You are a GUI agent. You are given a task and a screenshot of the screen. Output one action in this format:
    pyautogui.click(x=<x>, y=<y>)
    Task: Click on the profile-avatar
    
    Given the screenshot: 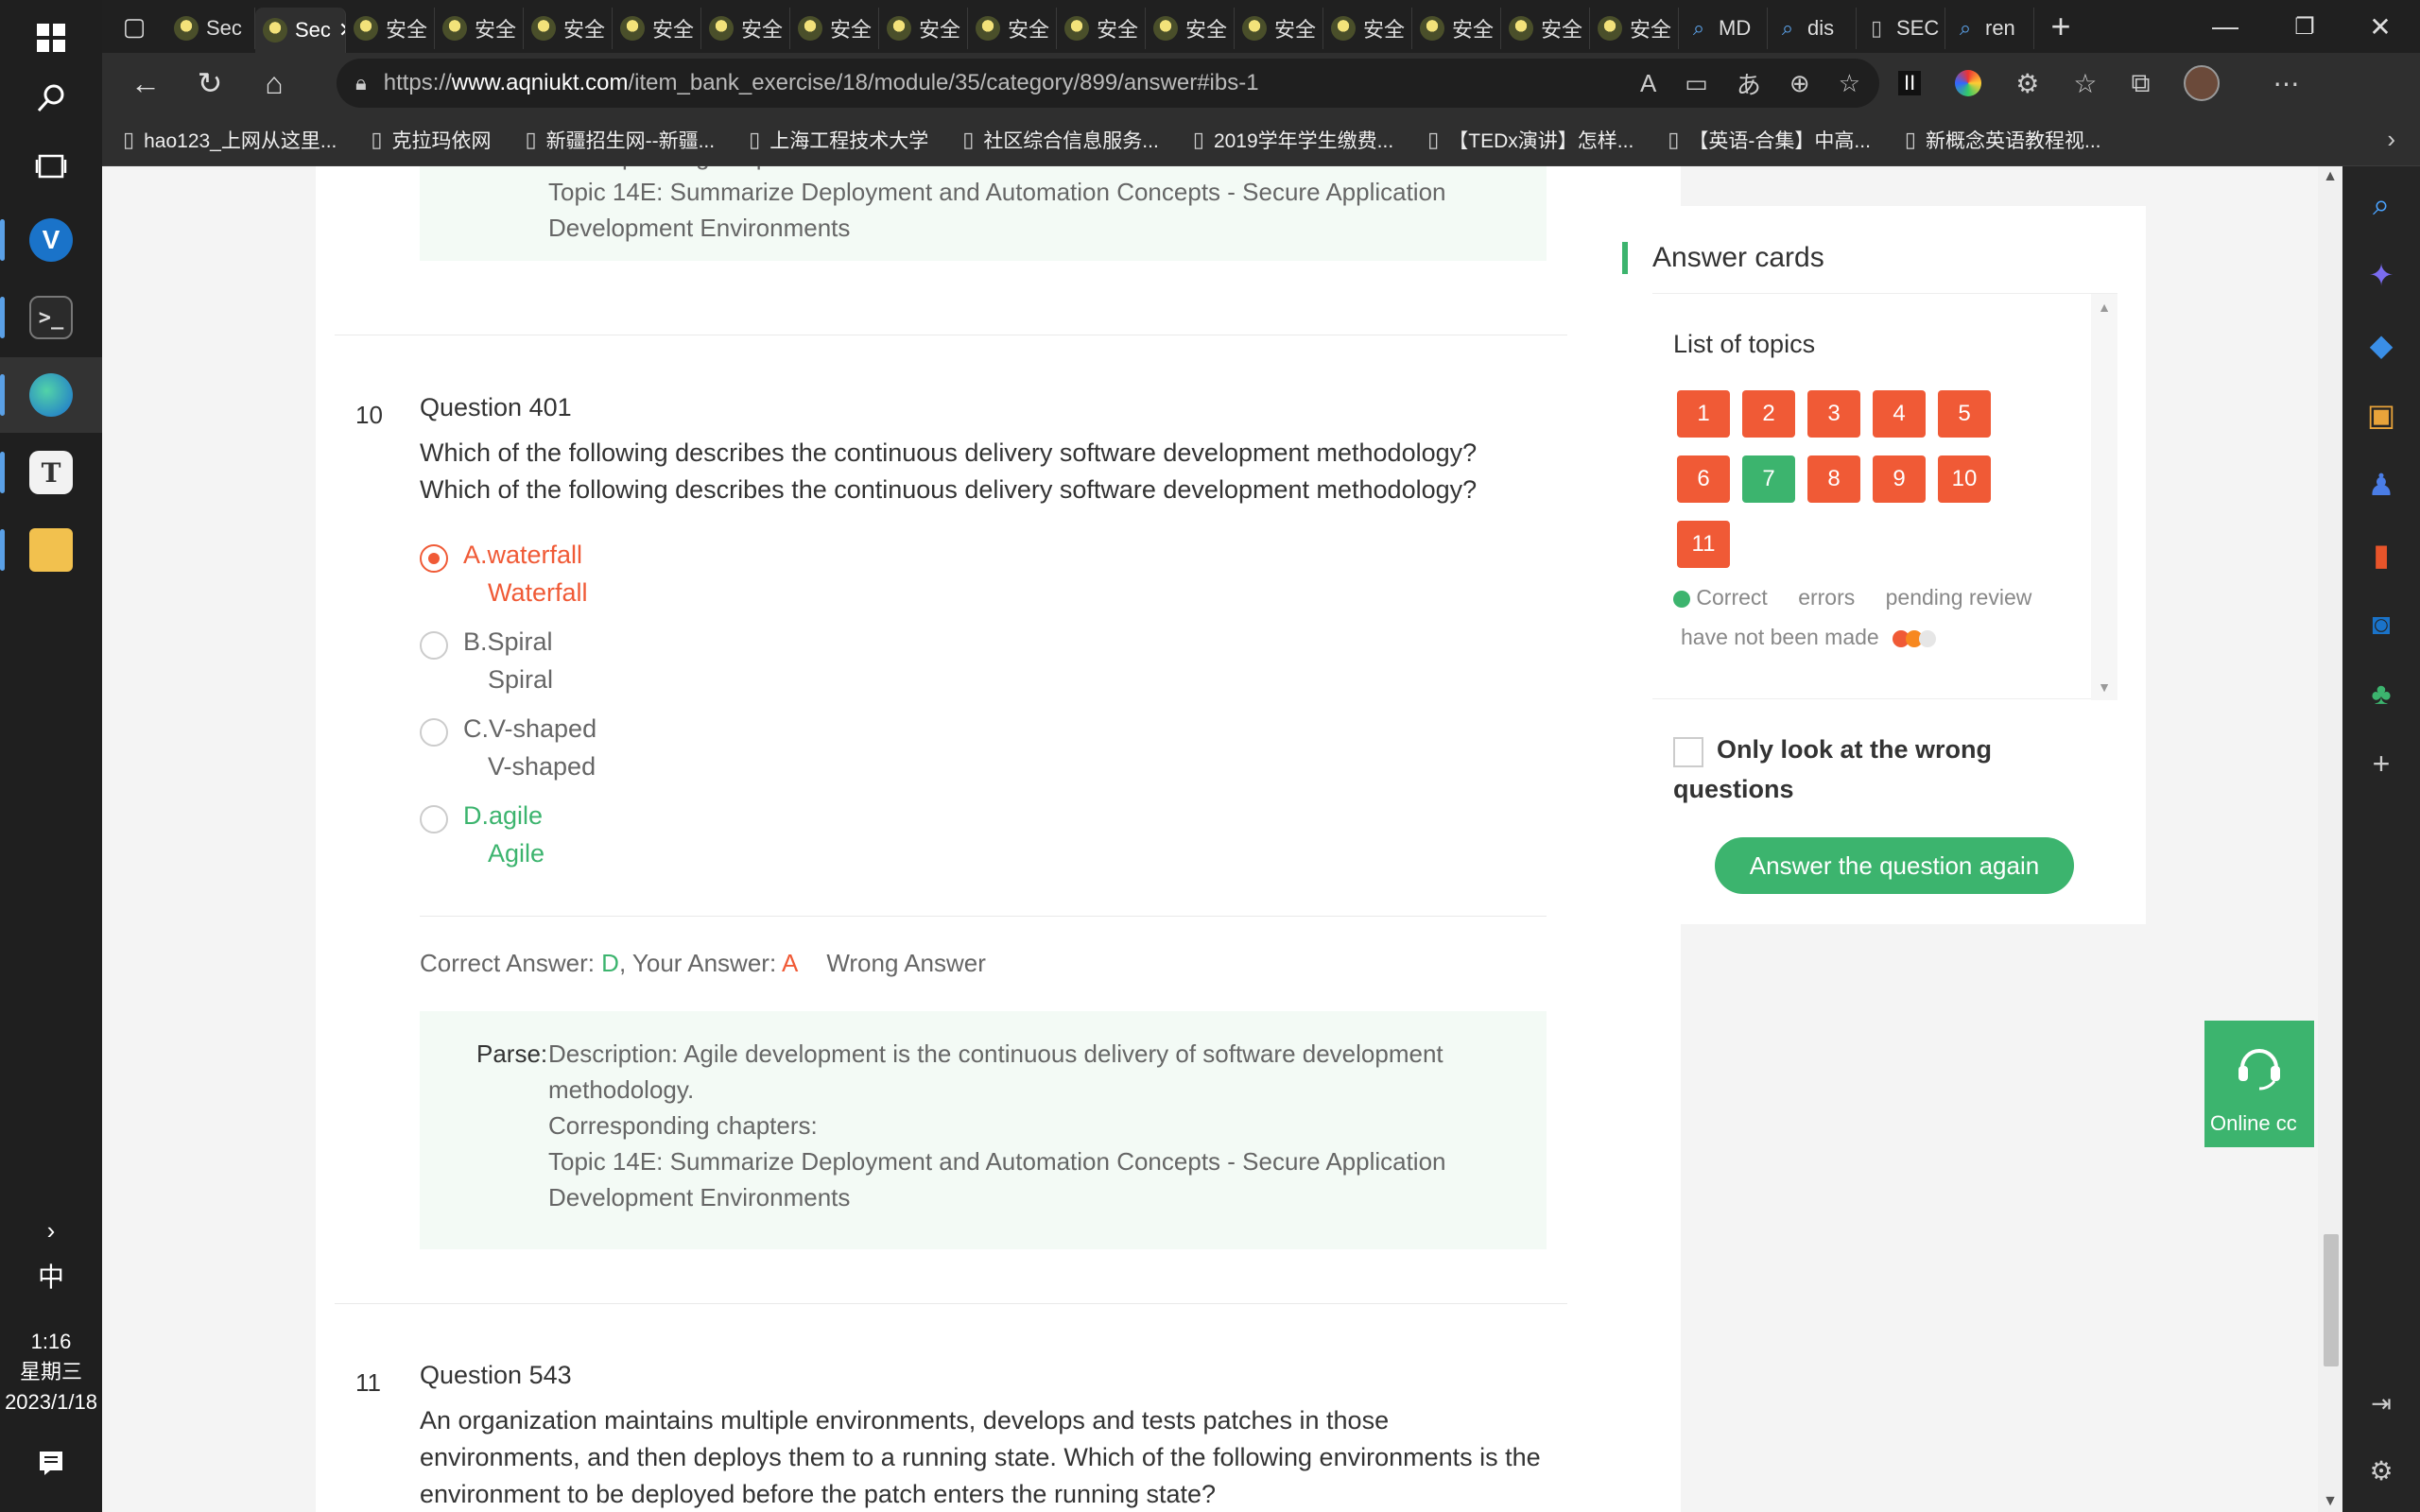 What is the action you would take?
    pyautogui.click(x=2202, y=83)
    